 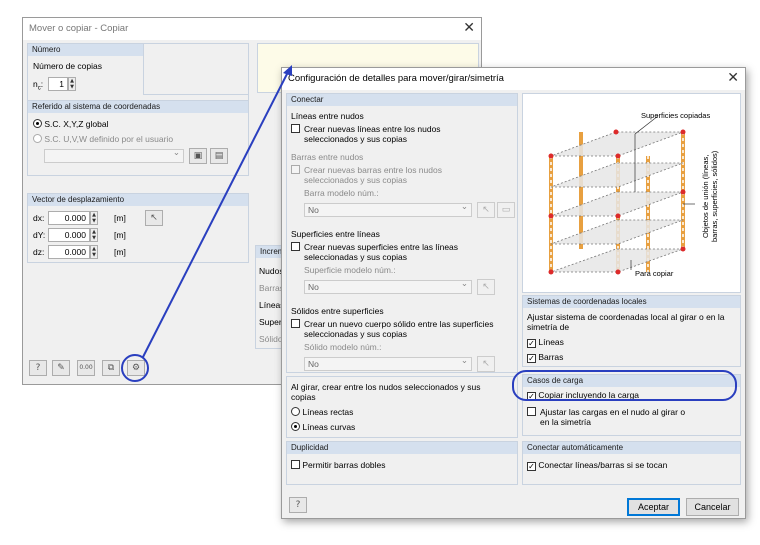 What do you see at coordinates (631, 302) in the screenshot?
I see `section-header: Sistemas de coordenadas locales` at bounding box center [631, 302].